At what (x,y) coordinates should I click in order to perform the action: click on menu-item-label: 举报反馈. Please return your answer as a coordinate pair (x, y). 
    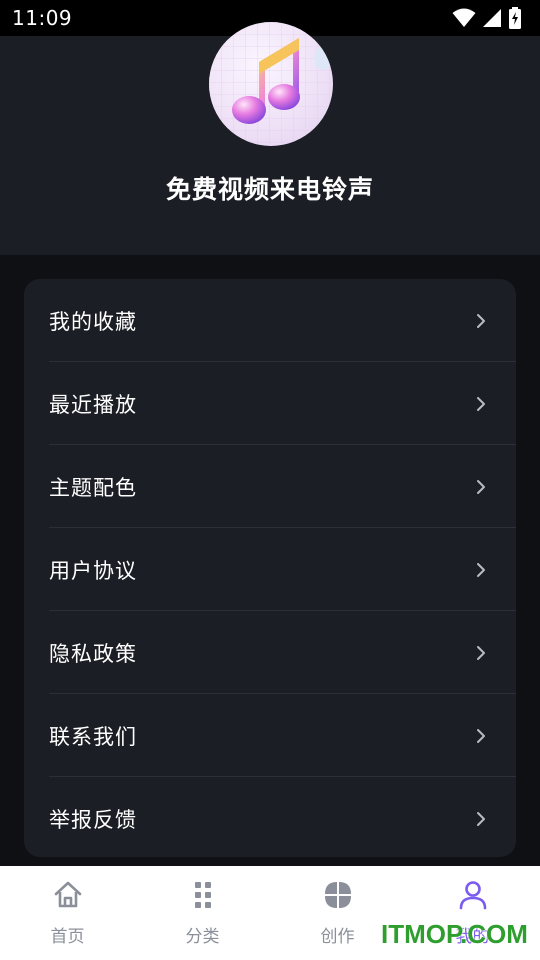
    Looking at the image, I should click on (93, 819).